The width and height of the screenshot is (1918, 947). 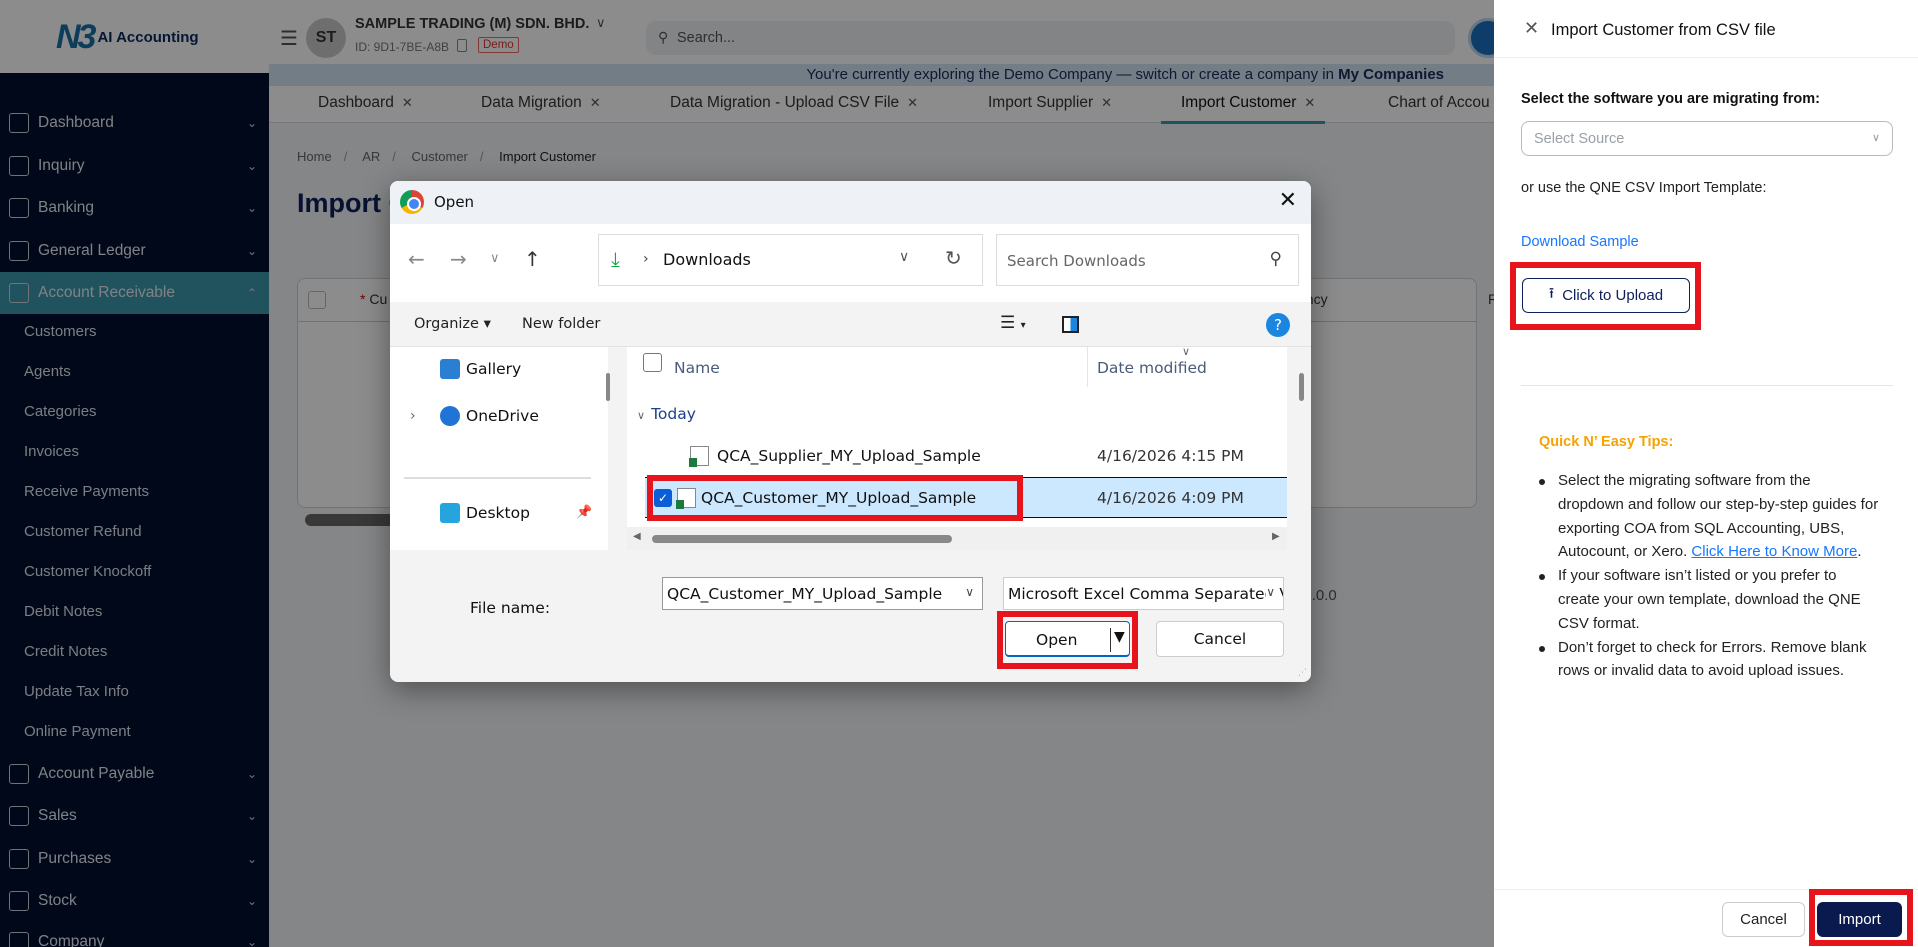 I want to click on pin-icon: 📌, so click(x=584, y=512).